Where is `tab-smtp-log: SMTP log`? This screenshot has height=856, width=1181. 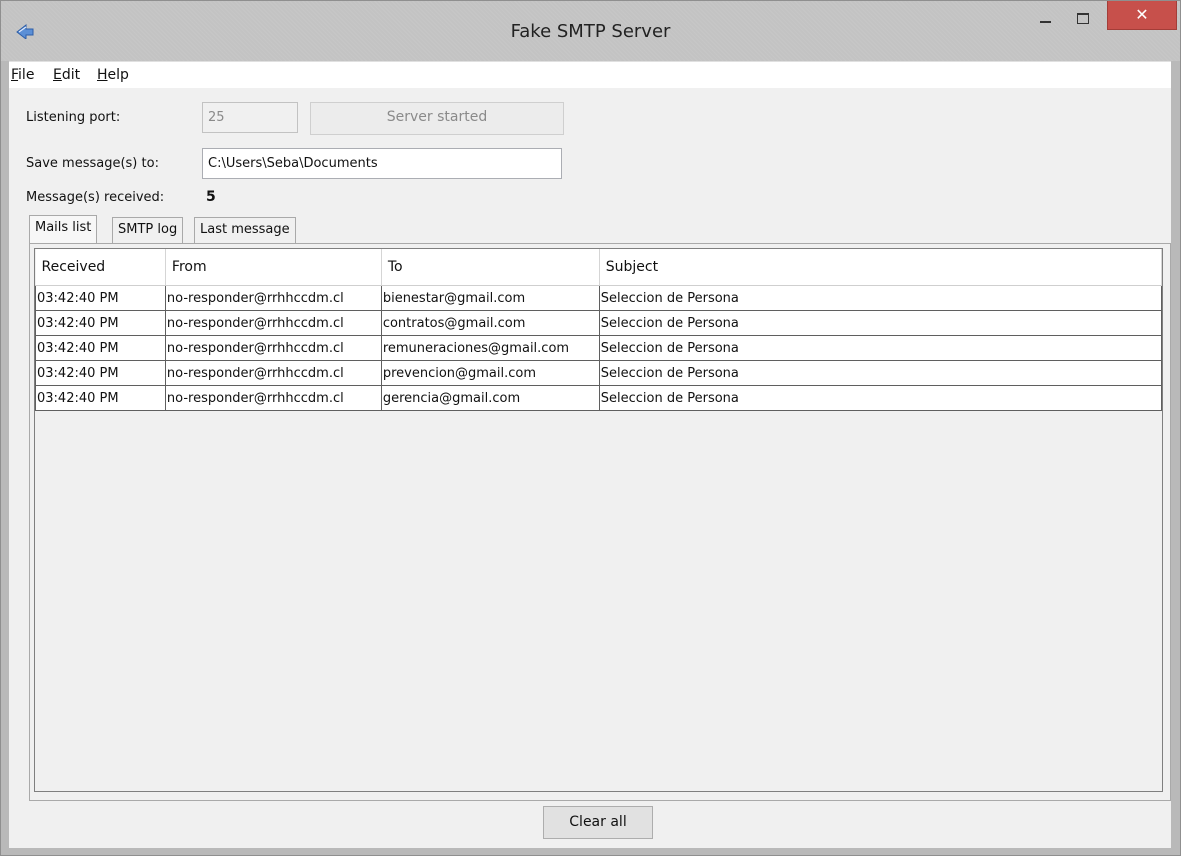
tab-smtp-log: SMTP log is located at coordinates (148, 230).